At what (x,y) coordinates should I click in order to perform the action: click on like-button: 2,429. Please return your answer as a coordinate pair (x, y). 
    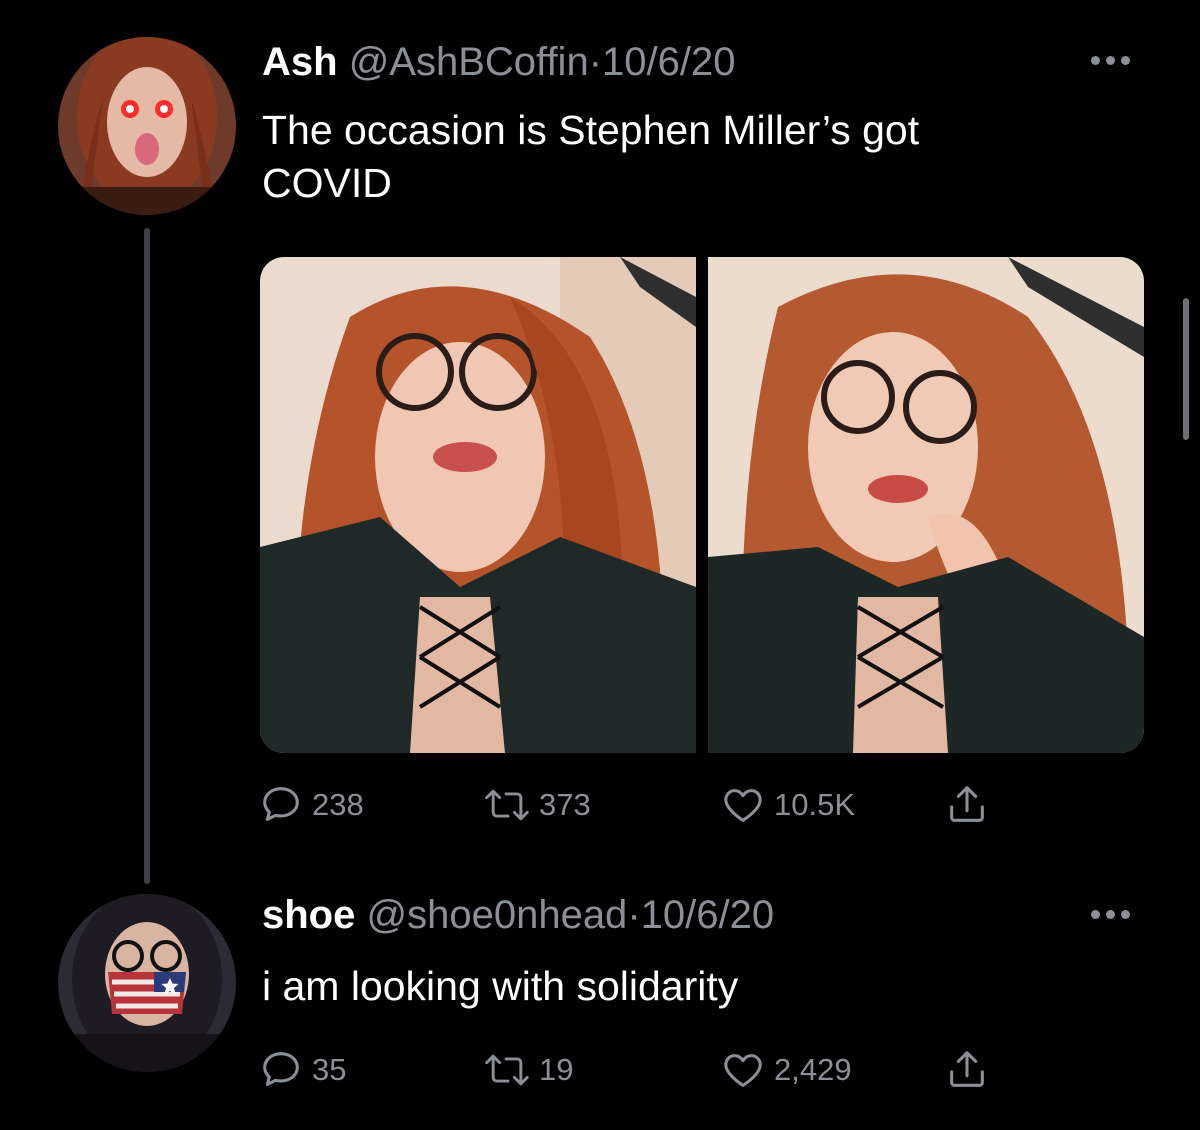
    Looking at the image, I should click on (786, 1070).